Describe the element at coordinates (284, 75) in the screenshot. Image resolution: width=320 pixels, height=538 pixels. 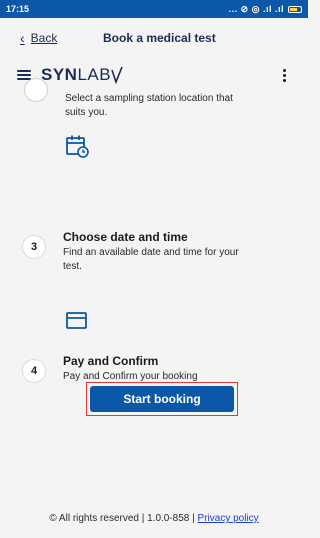
I see `more-options-icon` at that location.